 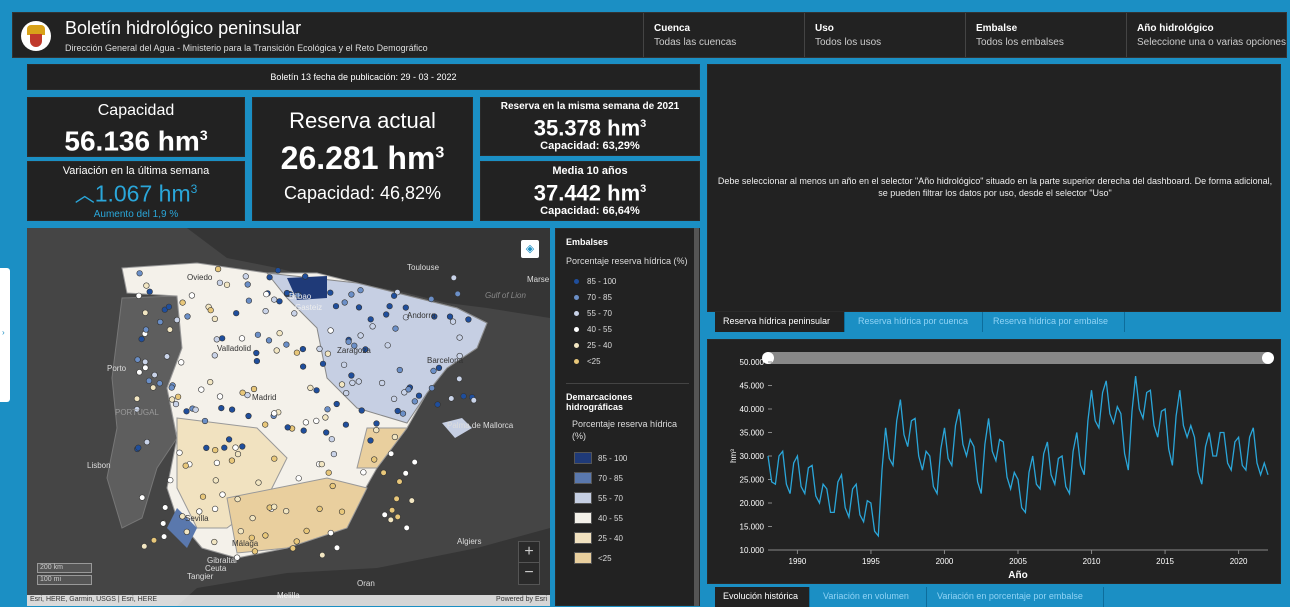 What do you see at coordinates (1016, 597) in the screenshot?
I see `tab-variacion-porcentaje: Variación en porcentaje por embalse` at bounding box center [1016, 597].